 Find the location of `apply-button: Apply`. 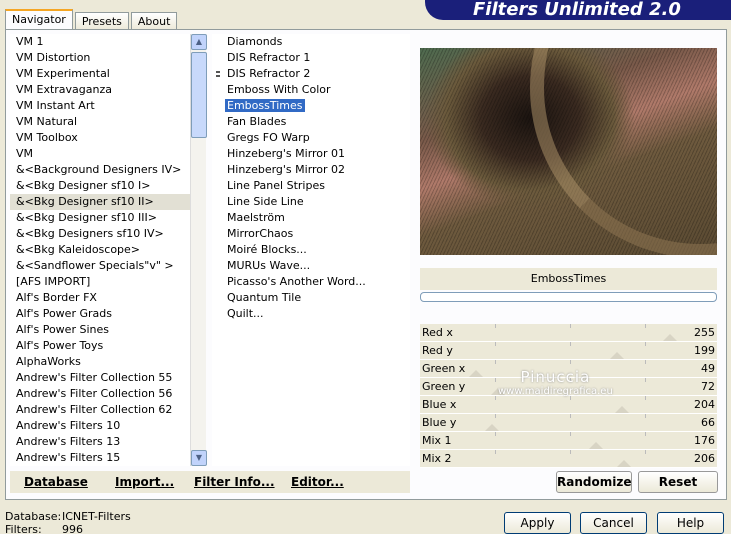

apply-button: Apply is located at coordinates (537, 523).